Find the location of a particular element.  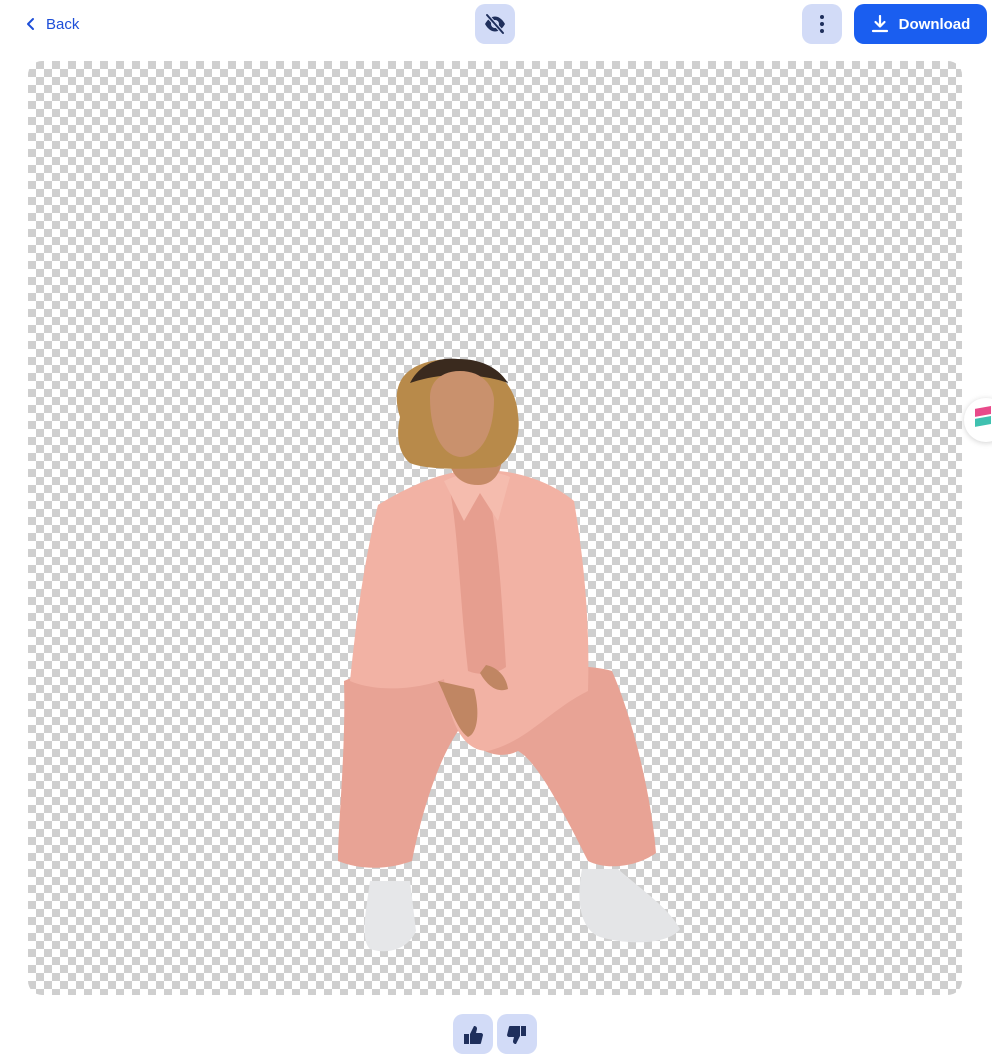

more-vertical-icon is located at coordinates (822, 24).